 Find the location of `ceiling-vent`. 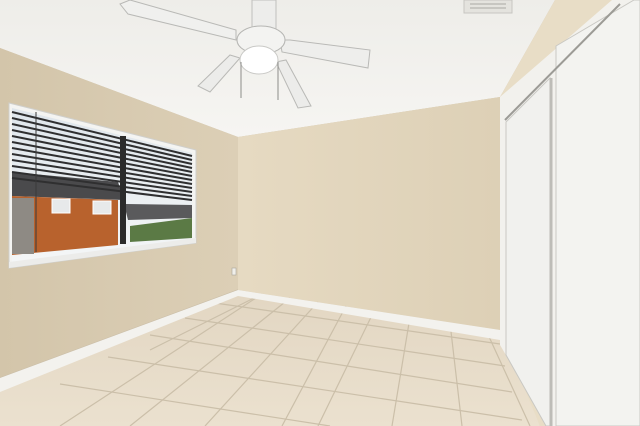

ceiling-vent is located at coordinates (488, 7).